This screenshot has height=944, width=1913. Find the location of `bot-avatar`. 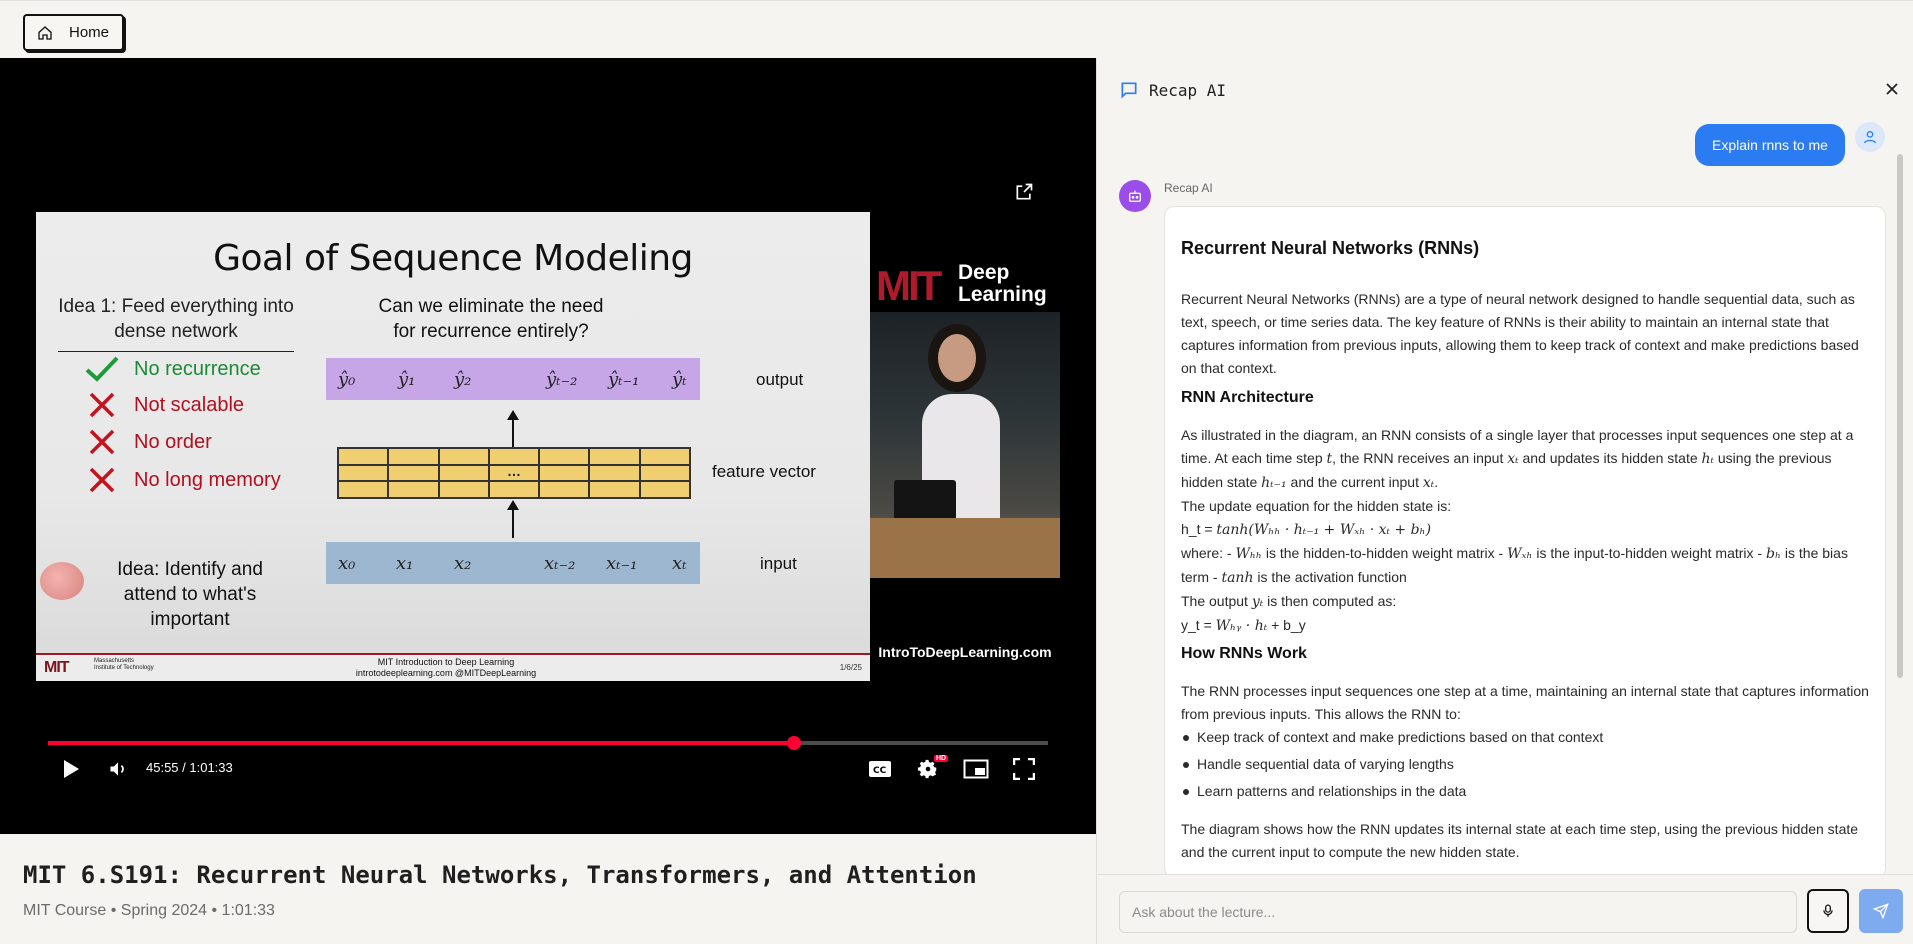

bot-avatar is located at coordinates (1135, 196).